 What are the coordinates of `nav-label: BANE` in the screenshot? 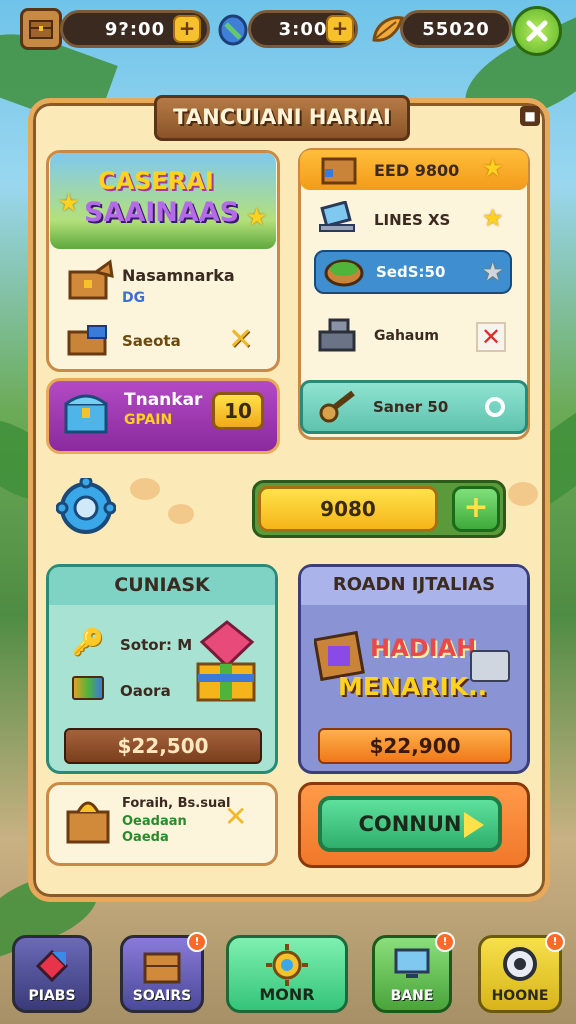 It's located at (412, 996).